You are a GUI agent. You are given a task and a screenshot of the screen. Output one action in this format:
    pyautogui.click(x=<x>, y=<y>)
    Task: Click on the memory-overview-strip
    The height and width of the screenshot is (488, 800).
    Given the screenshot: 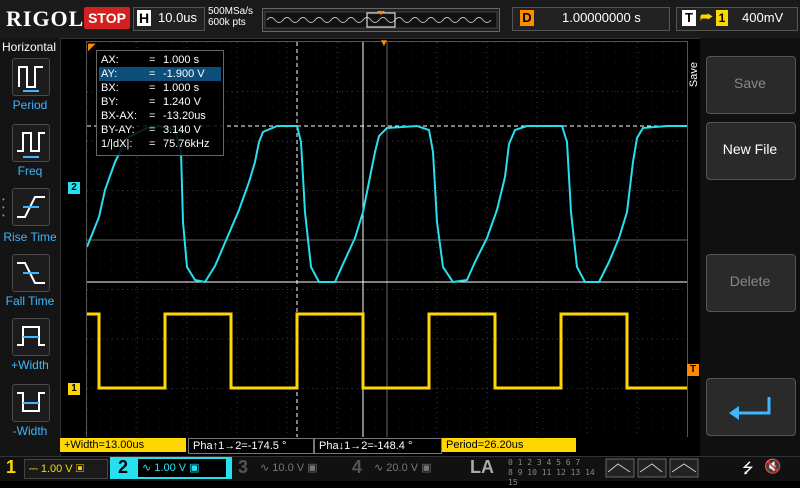 What is the action you would take?
    pyautogui.click(x=381, y=20)
    